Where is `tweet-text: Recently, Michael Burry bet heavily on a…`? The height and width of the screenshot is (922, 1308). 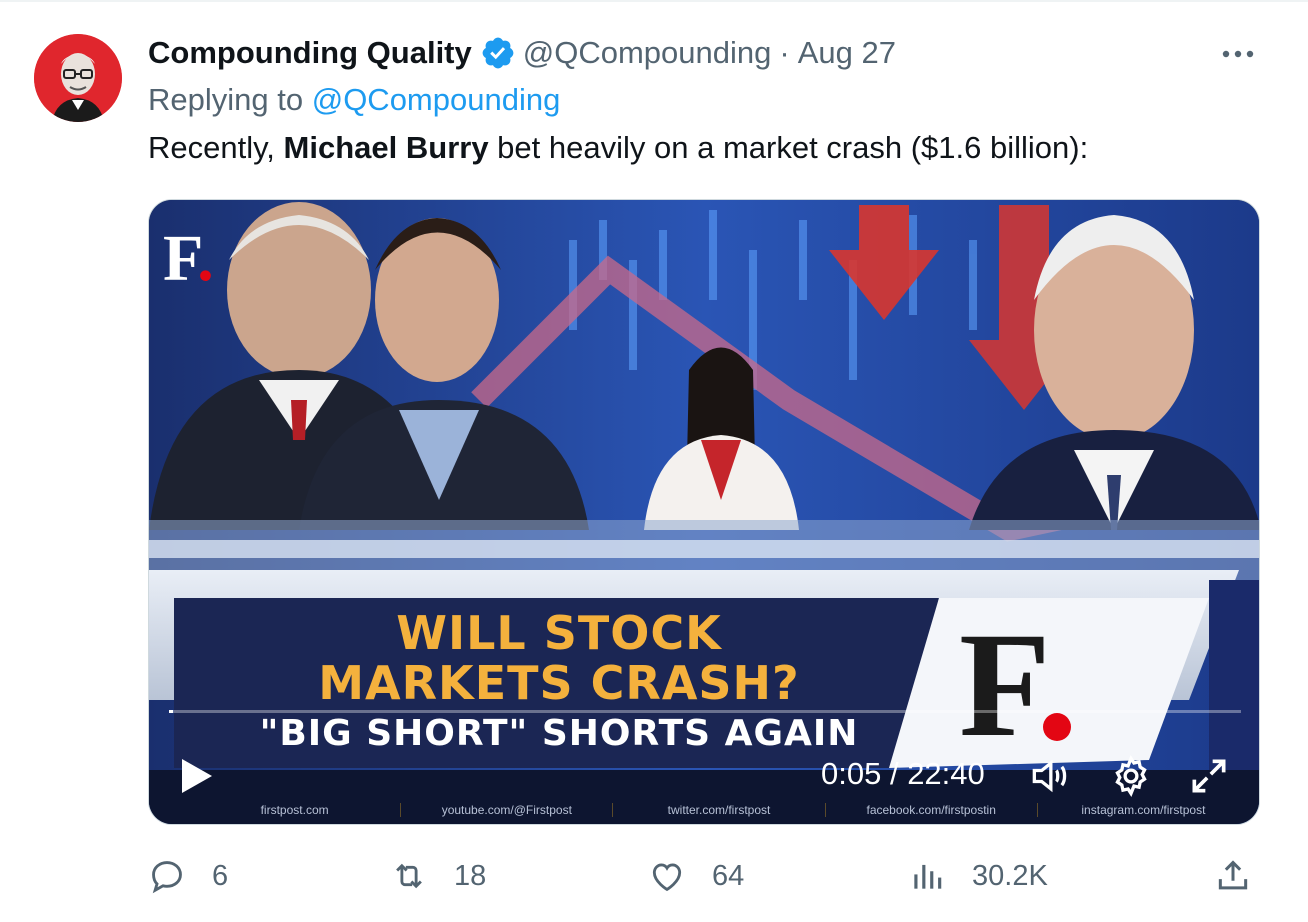 tweet-text: Recently, Michael Burry bet heavily on a… is located at coordinates (618, 148).